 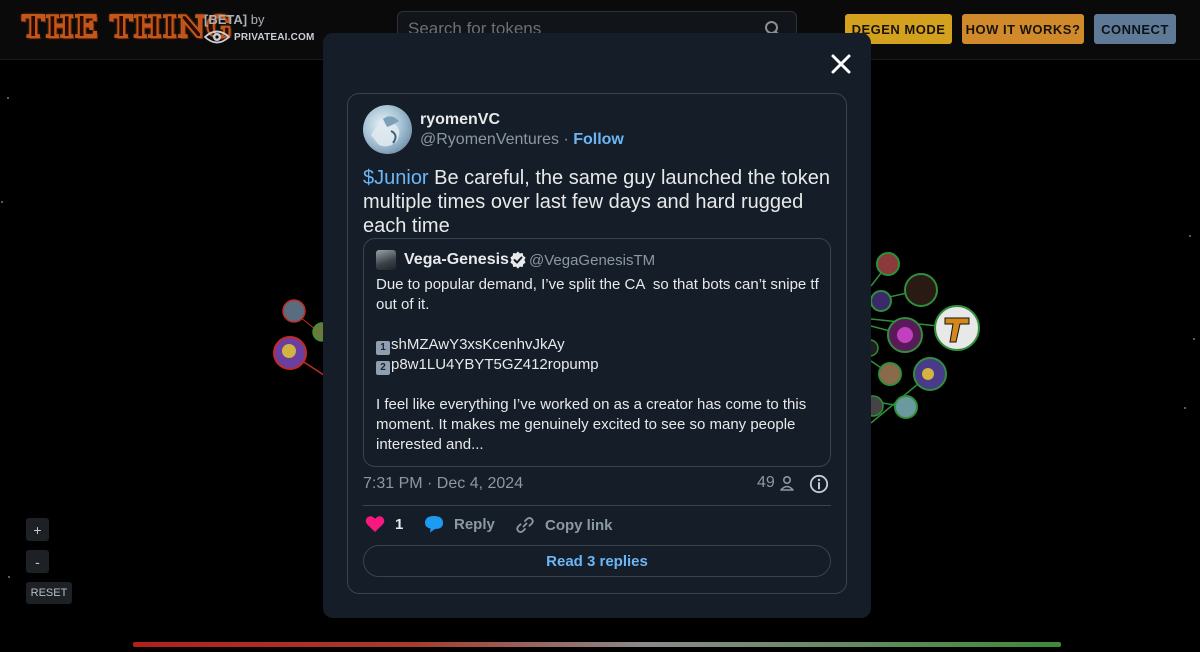 What do you see at coordinates (460, 120) in the screenshot?
I see `author-name: ryomenVC` at bounding box center [460, 120].